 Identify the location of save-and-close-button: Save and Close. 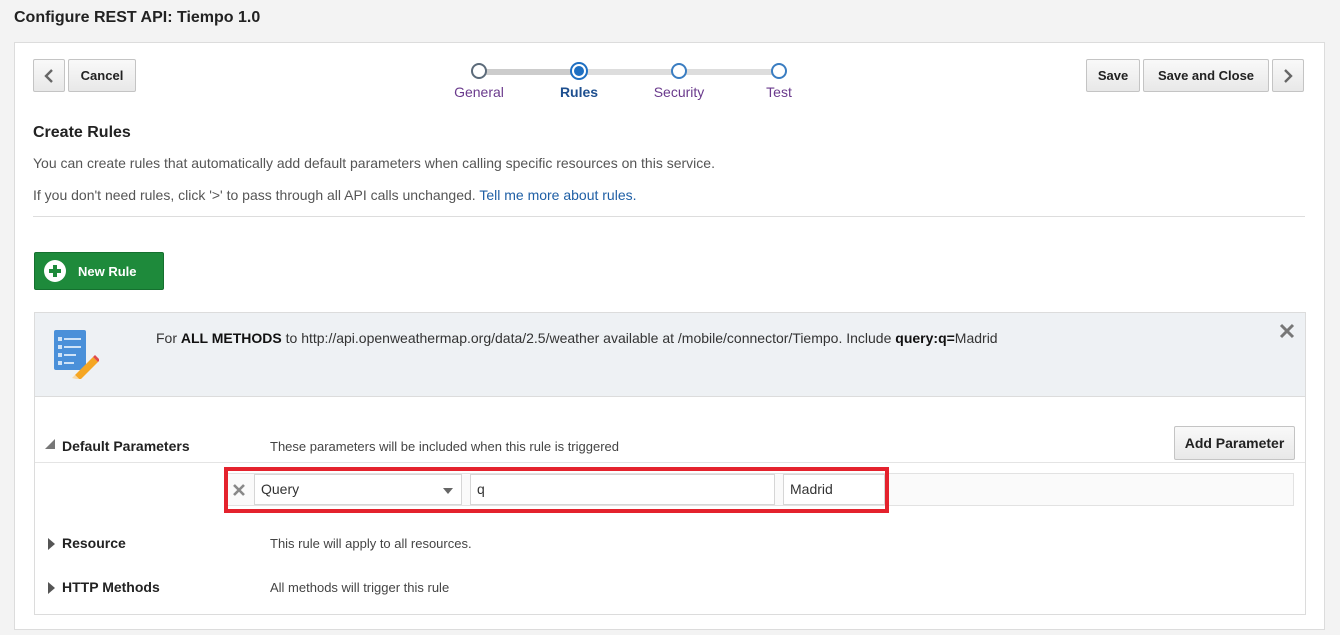
(1206, 75).